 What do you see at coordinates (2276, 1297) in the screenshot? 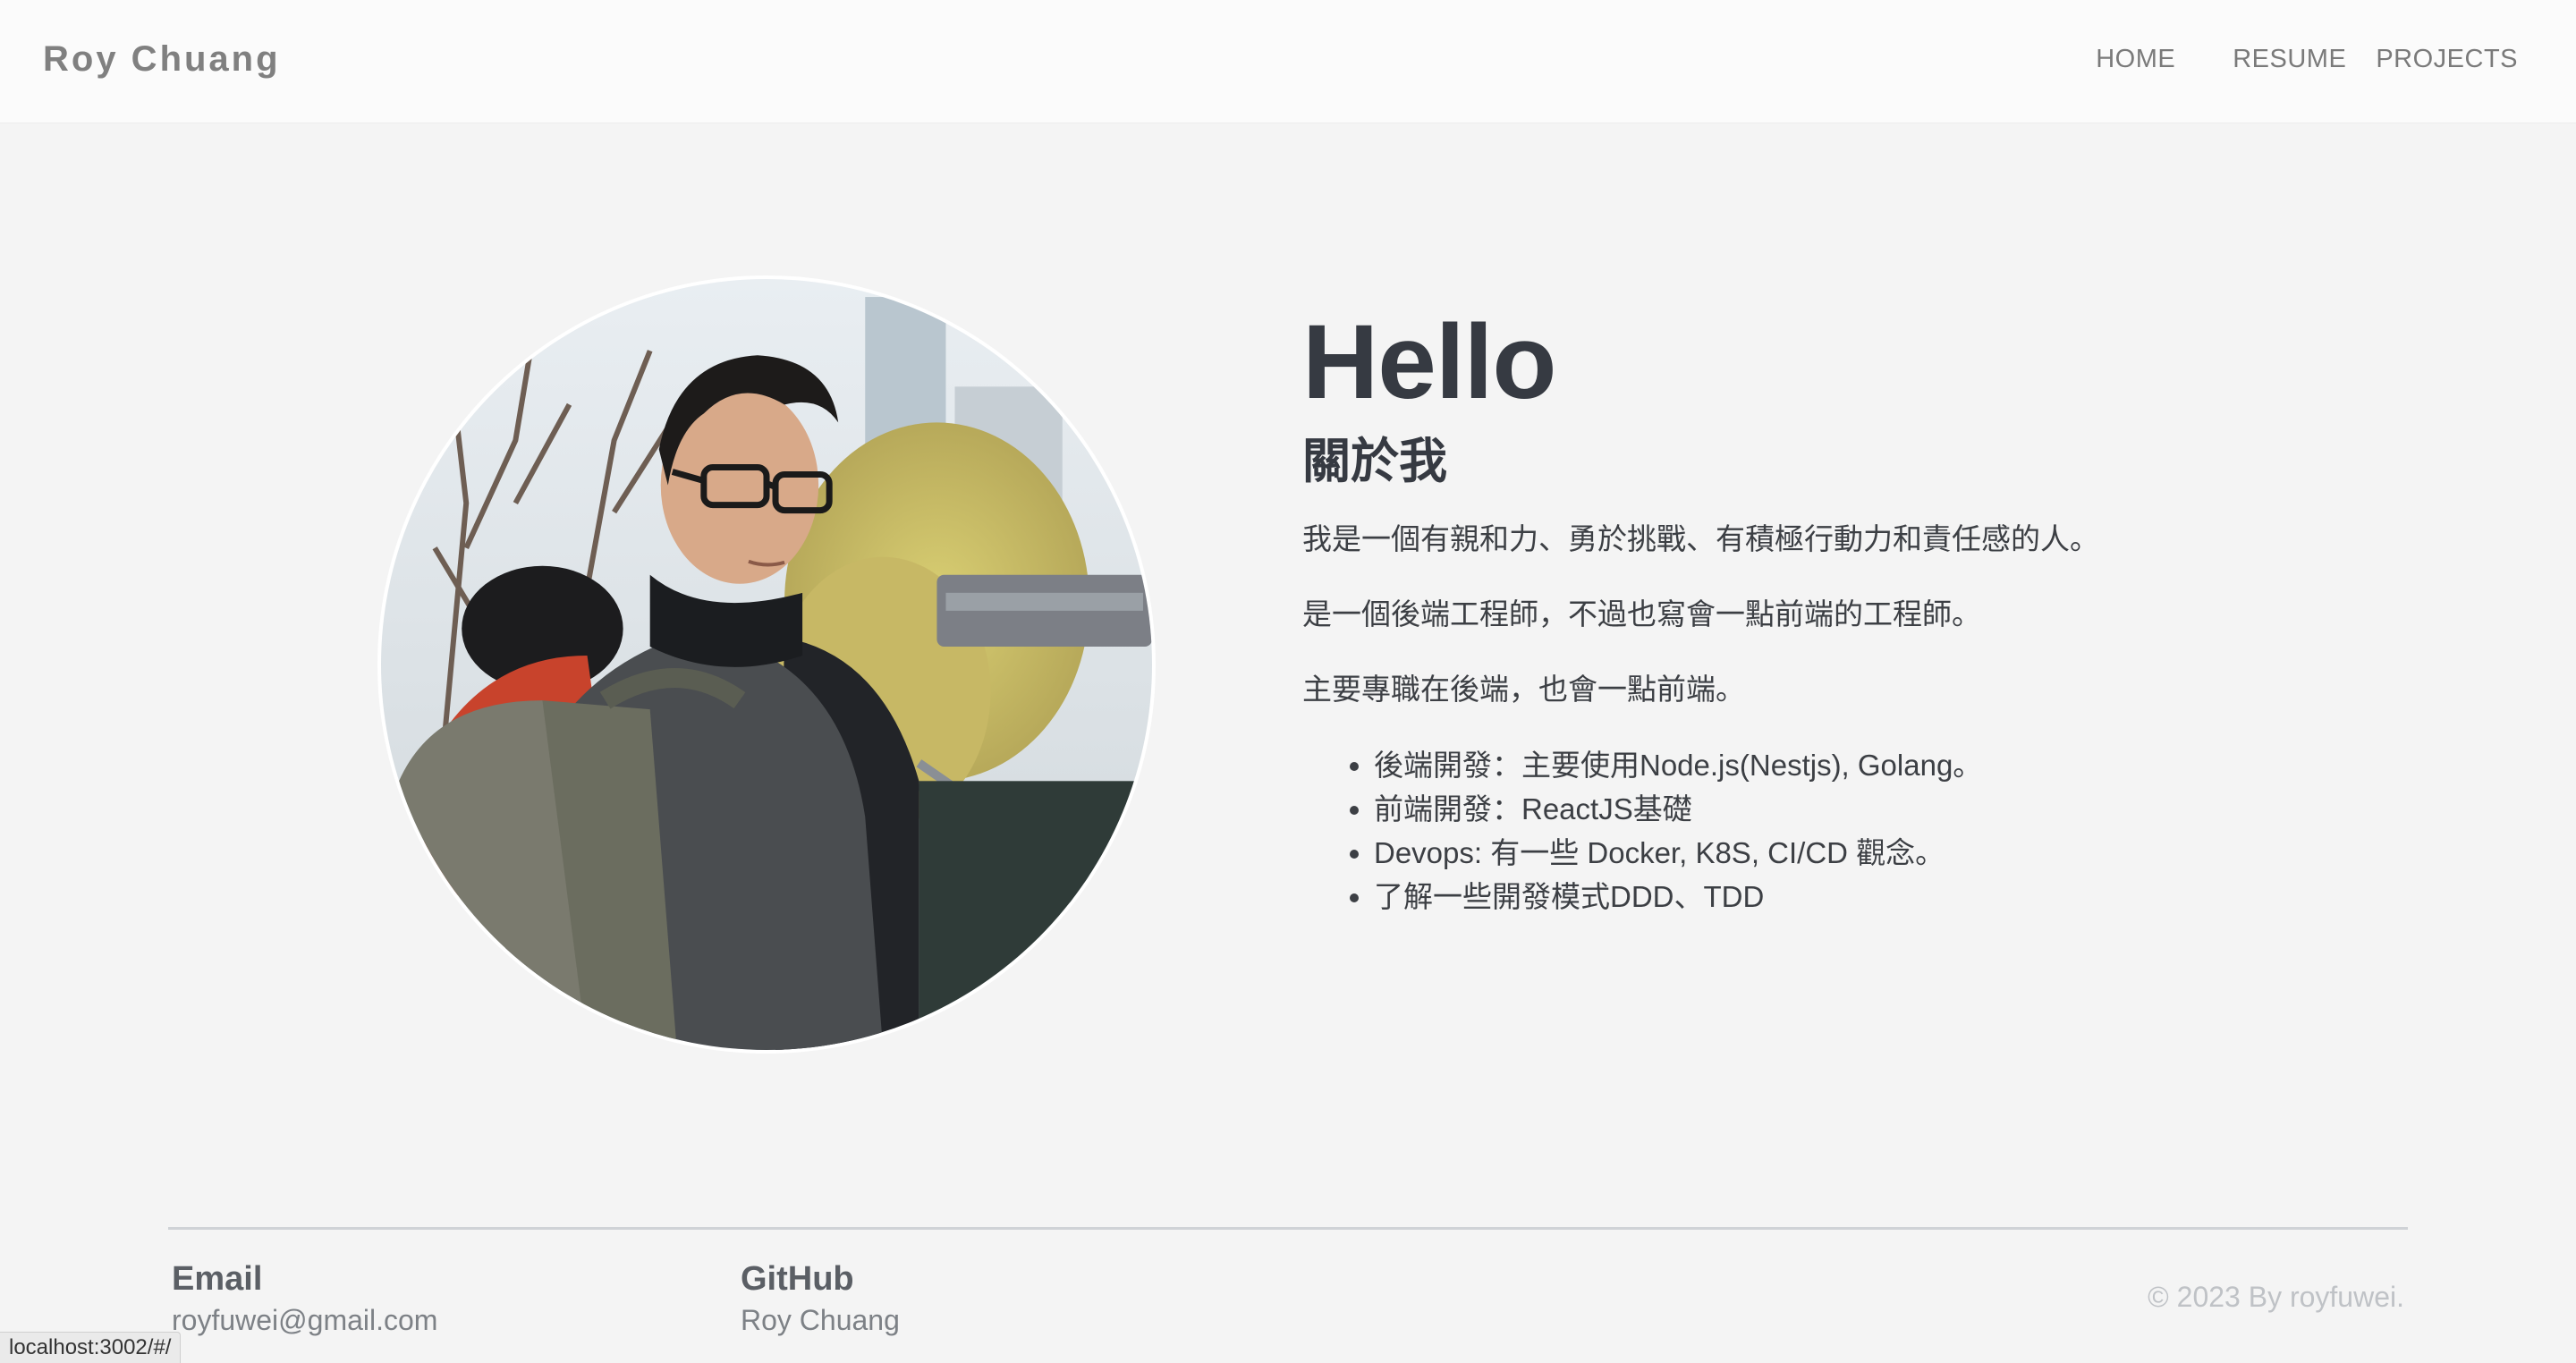
I see `footer-copyright: © 2023 By royfuwei.` at bounding box center [2276, 1297].